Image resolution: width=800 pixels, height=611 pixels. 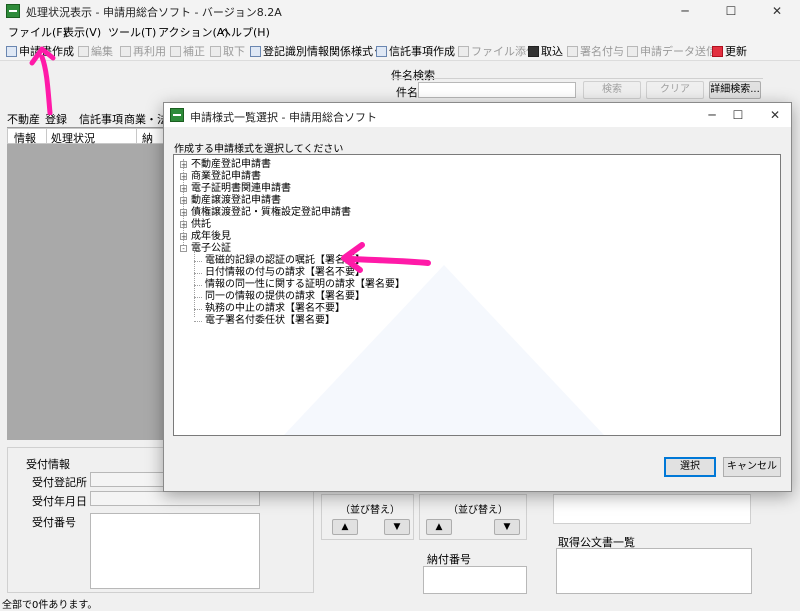 What do you see at coordinates (400, 603) in the screenshot?
I see `status-bar: 全部で0件あります。` at bounding box center [400, 603].